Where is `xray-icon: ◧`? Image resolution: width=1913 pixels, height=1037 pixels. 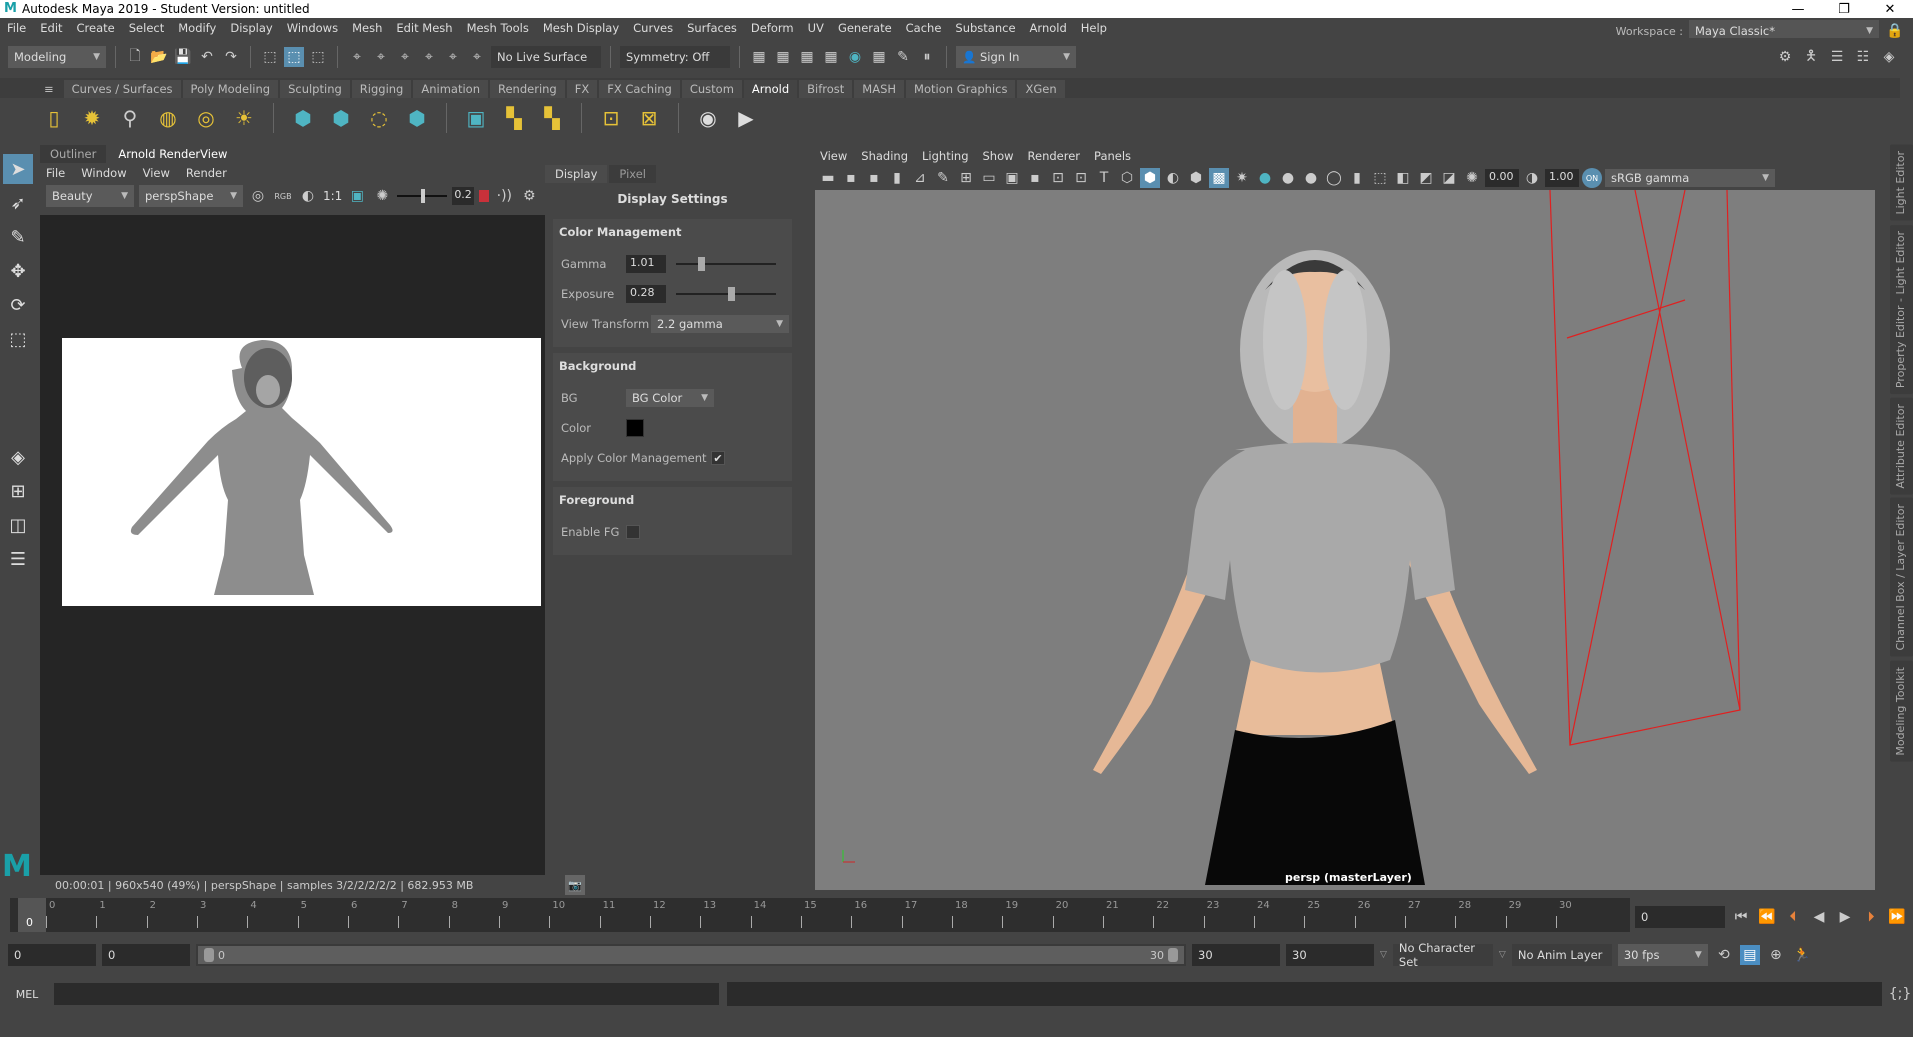 xray-icon: ◧ is located at coordinates (1403, 178).